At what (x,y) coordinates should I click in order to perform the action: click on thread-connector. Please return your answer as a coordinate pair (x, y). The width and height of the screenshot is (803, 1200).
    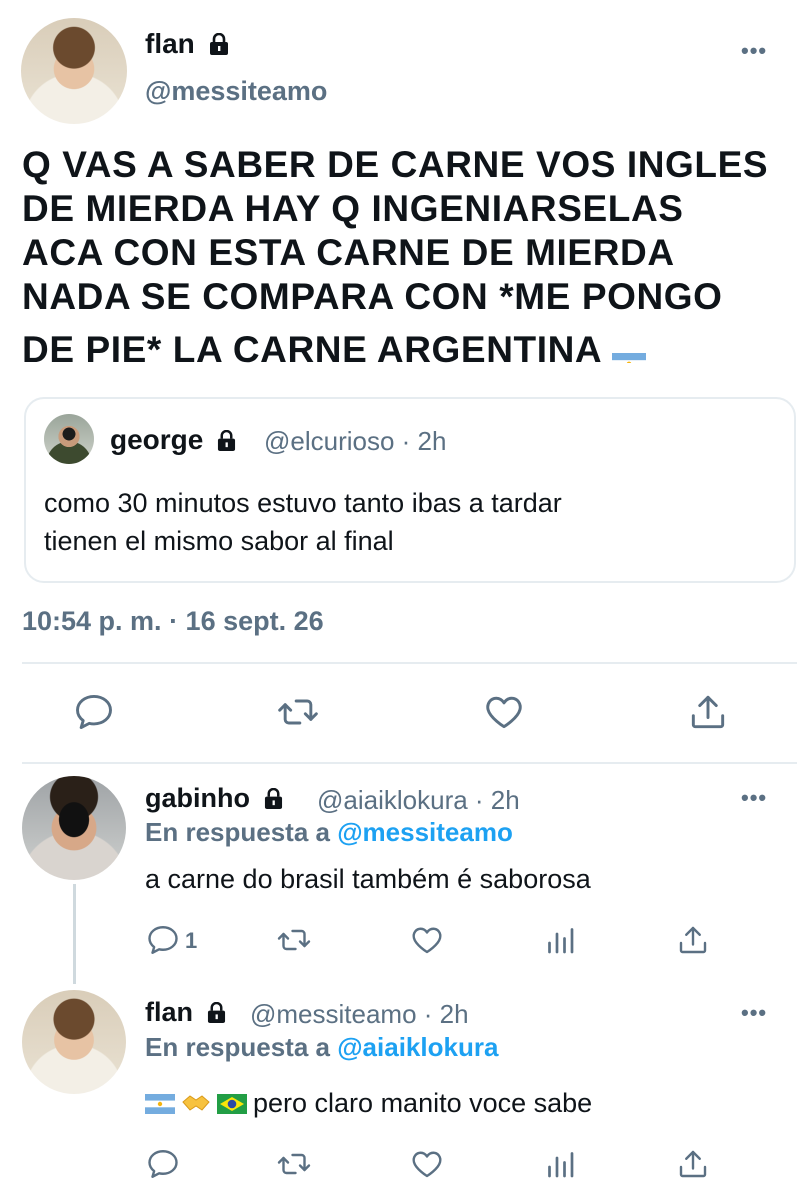
    Looking at the image, I should click on (74, 934).